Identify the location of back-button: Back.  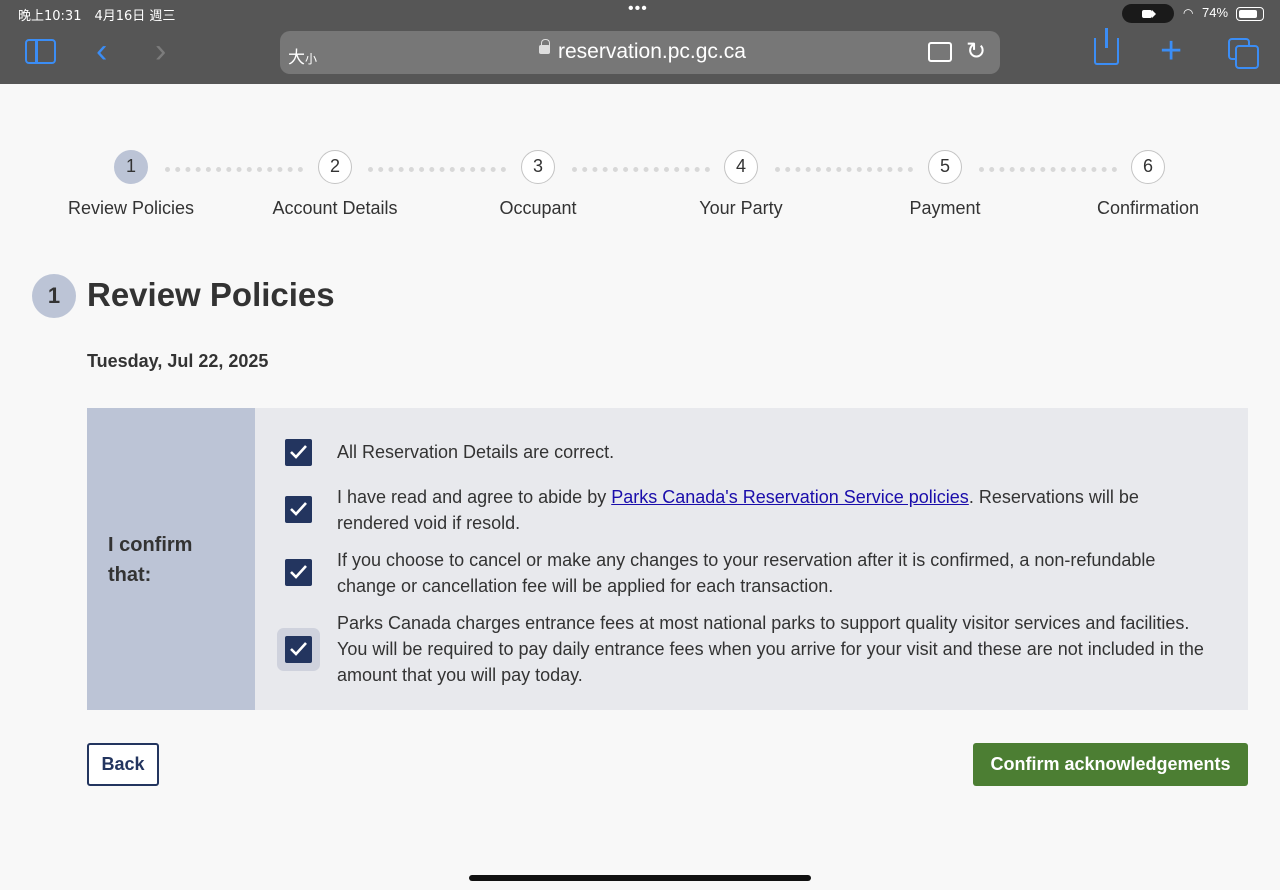
(123, 764).